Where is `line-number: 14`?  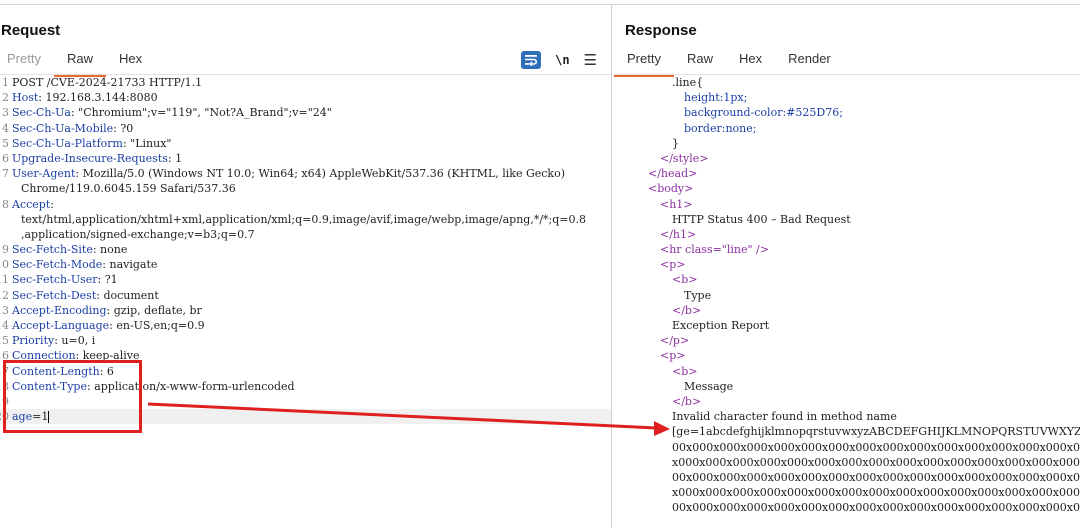
line-number: 14 is located at coordinates (4, 325).